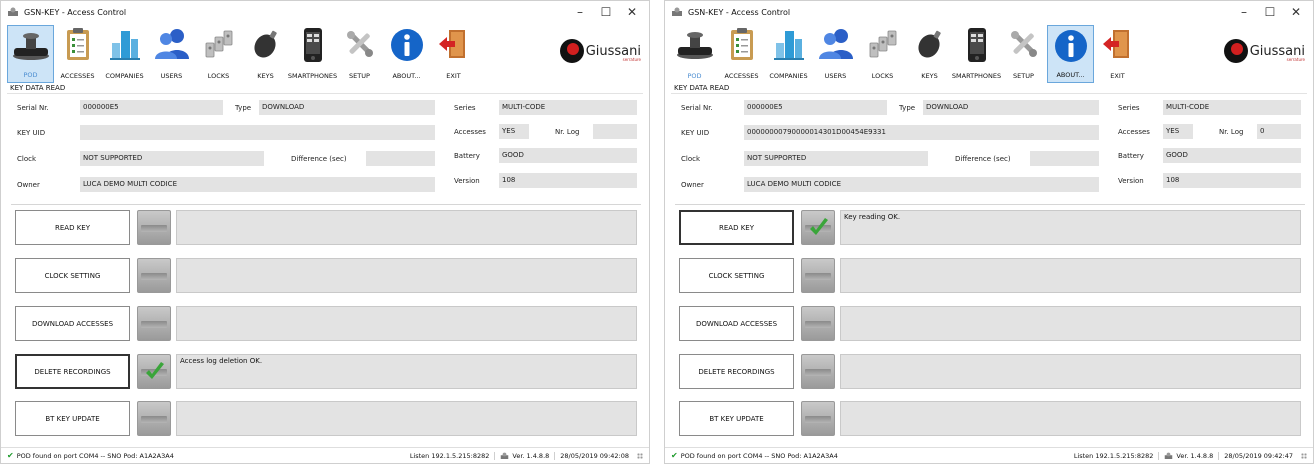 The width and height of the screenshot is (1314, 464). What do you see at coordinates (788, 45) in the screenshot?
I see `buildings-icon` at bounding box center [788, 45].